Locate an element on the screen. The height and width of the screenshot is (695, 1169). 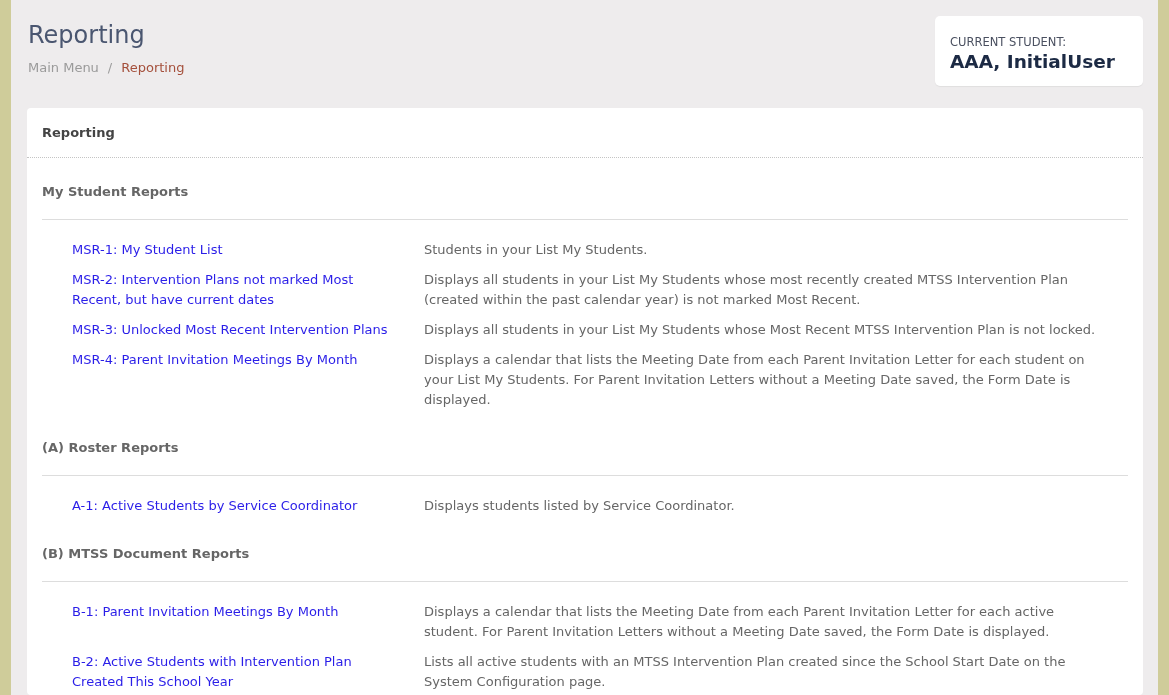
report-description: Displays a calendar that lists the Meeting Date from each Parent Invitation Letter for each student on your List My Students. For Parent Invitation Letters without a Meeting Date saved, the Form Date is displayed. is located at coordinates (755, 380).